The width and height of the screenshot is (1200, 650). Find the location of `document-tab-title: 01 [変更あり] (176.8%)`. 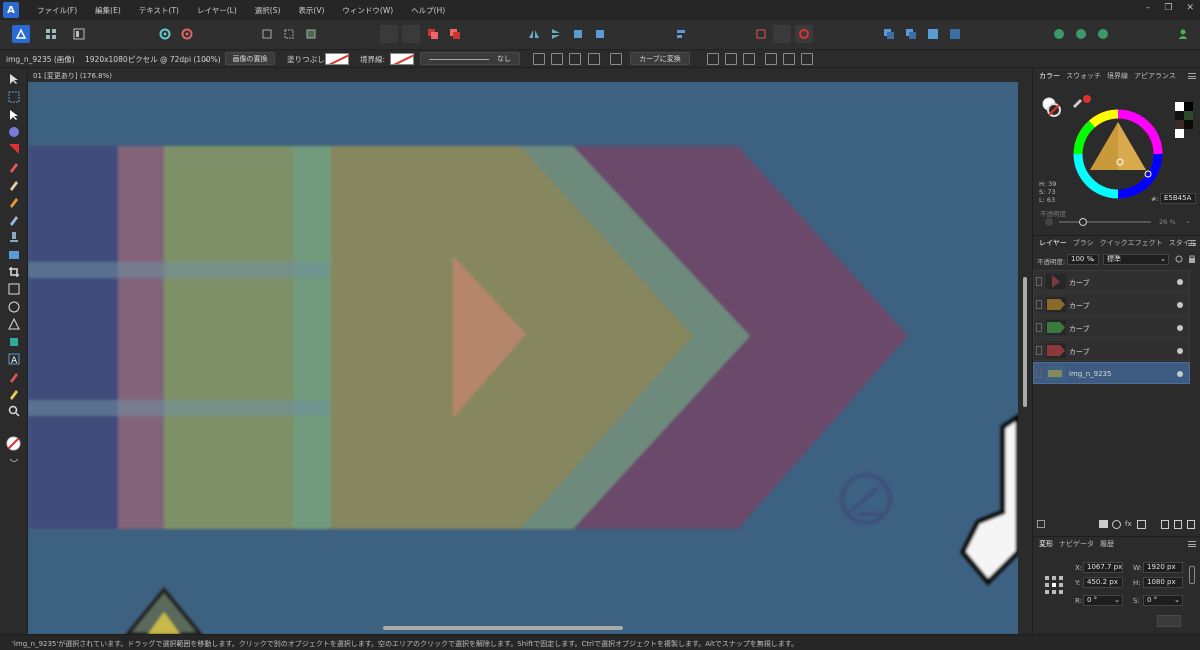

document-tab-title: 01 [変更あり] (176.8%) is located at coordinates (72, 76).